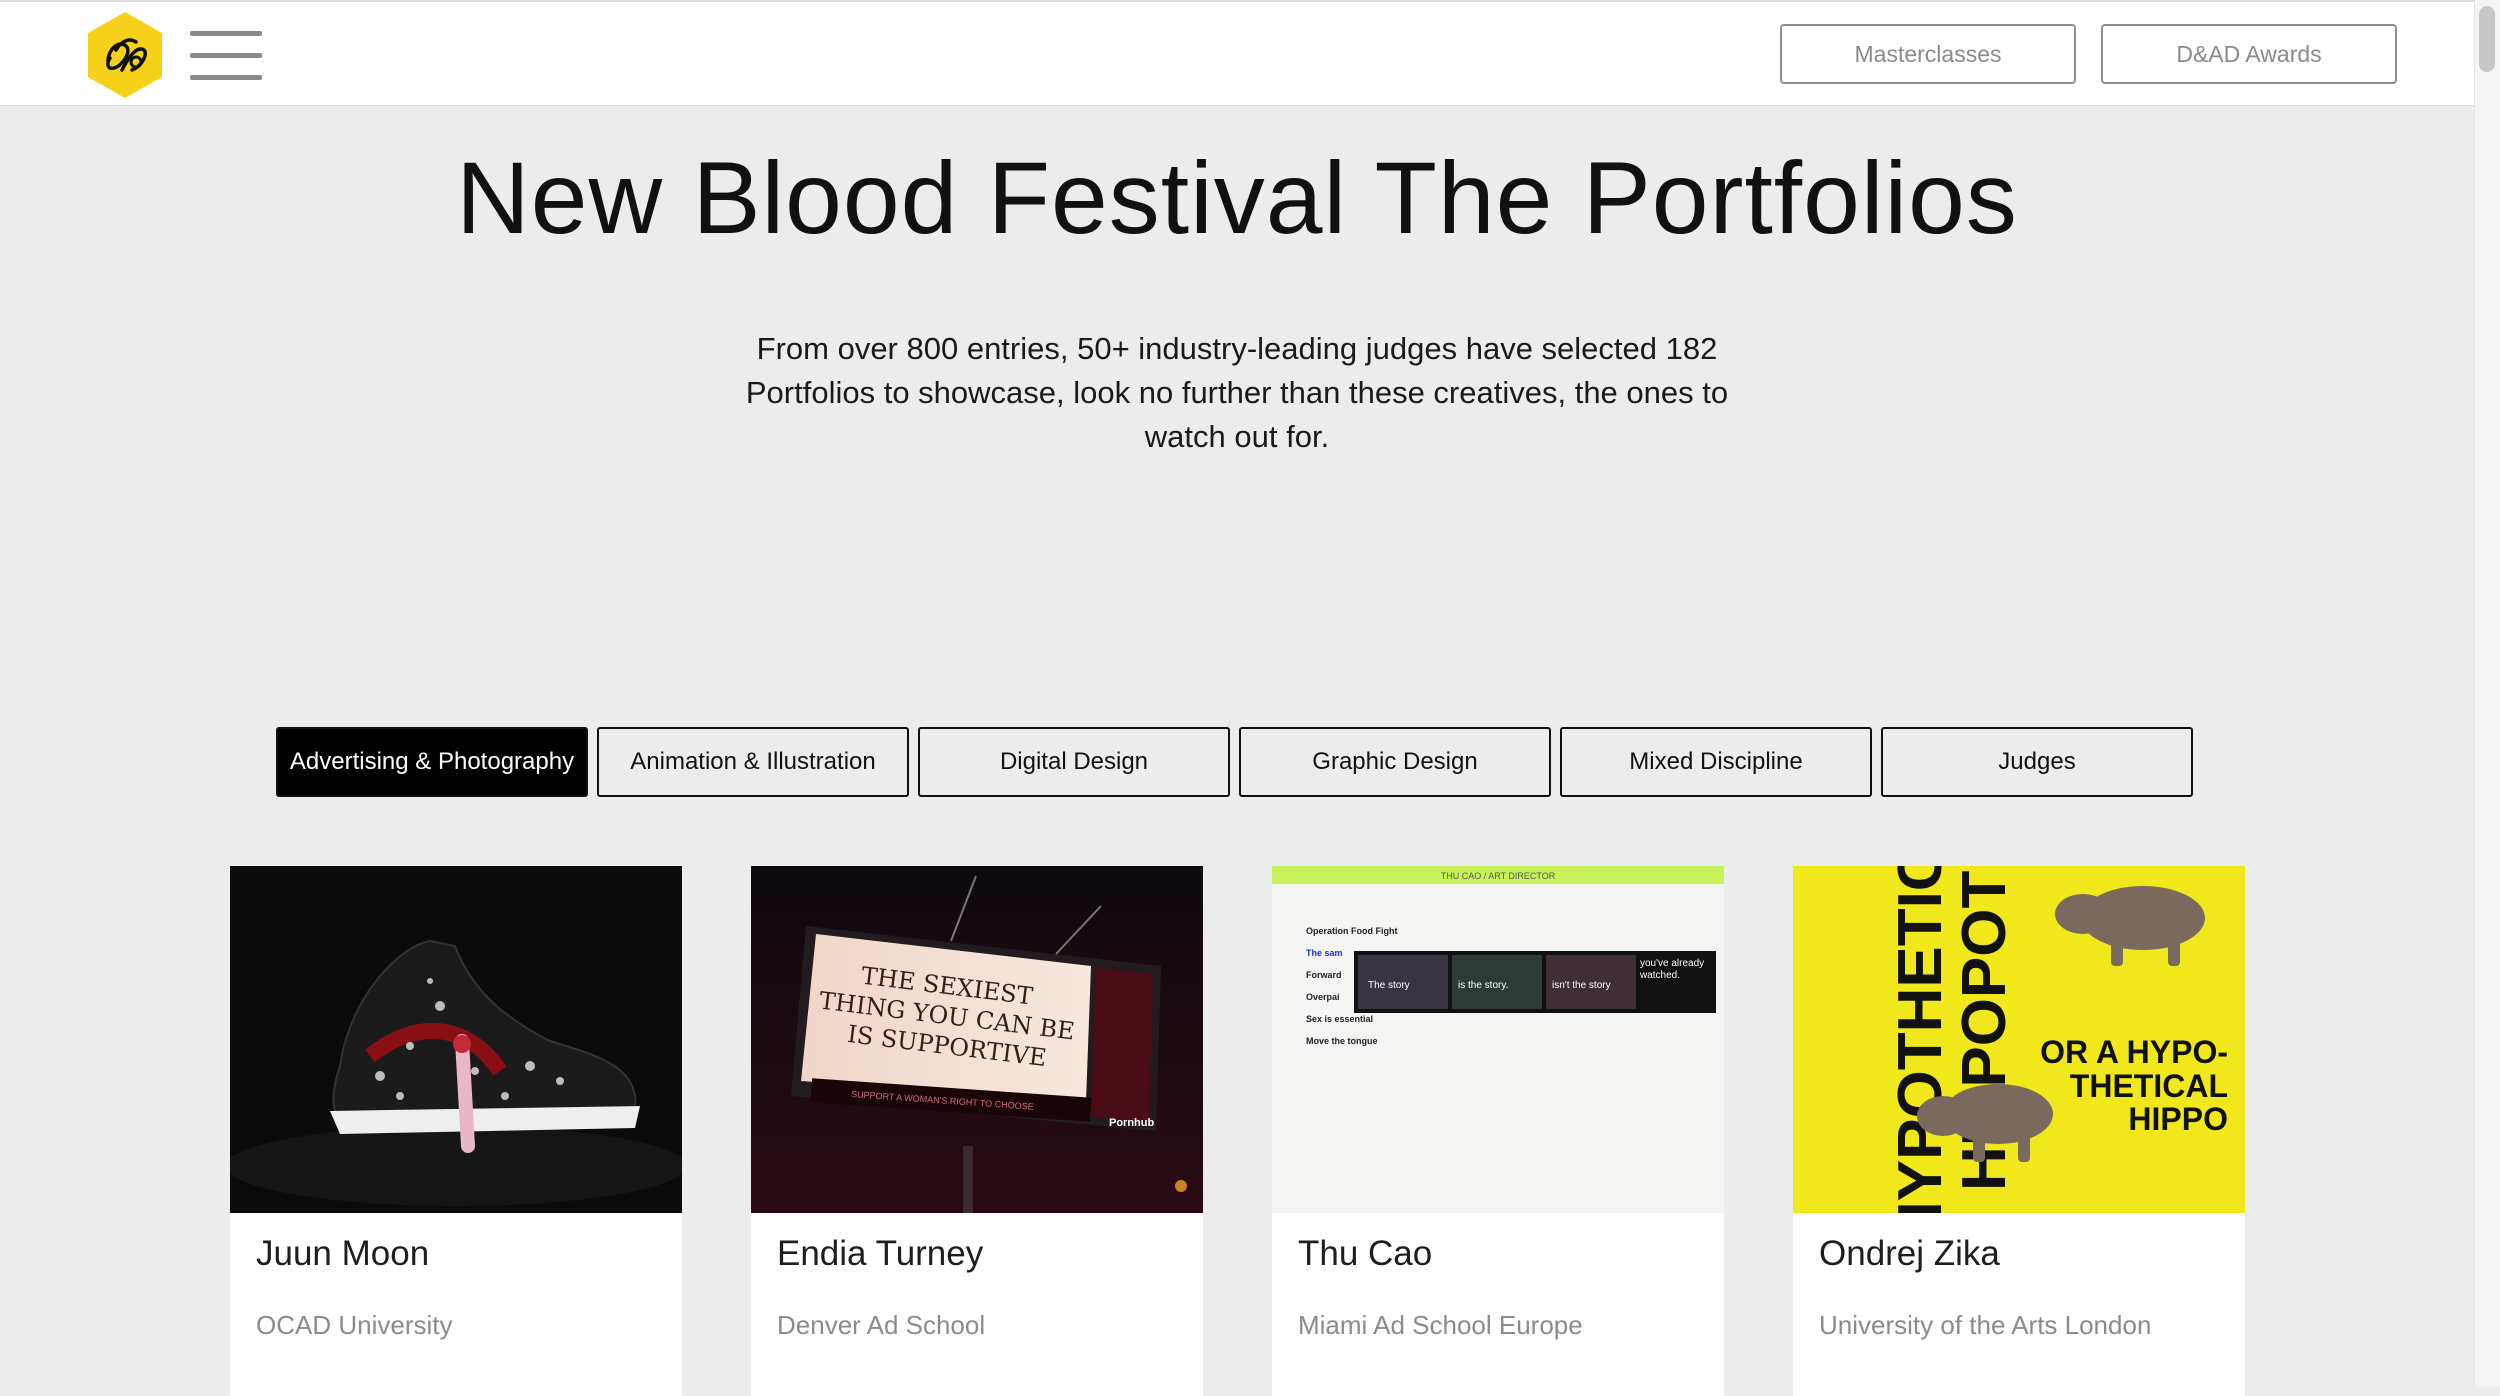 The image size is (2500, 1396). I want to click on page-title: New Blood Festival The Portfolios, so click(1237, 198).